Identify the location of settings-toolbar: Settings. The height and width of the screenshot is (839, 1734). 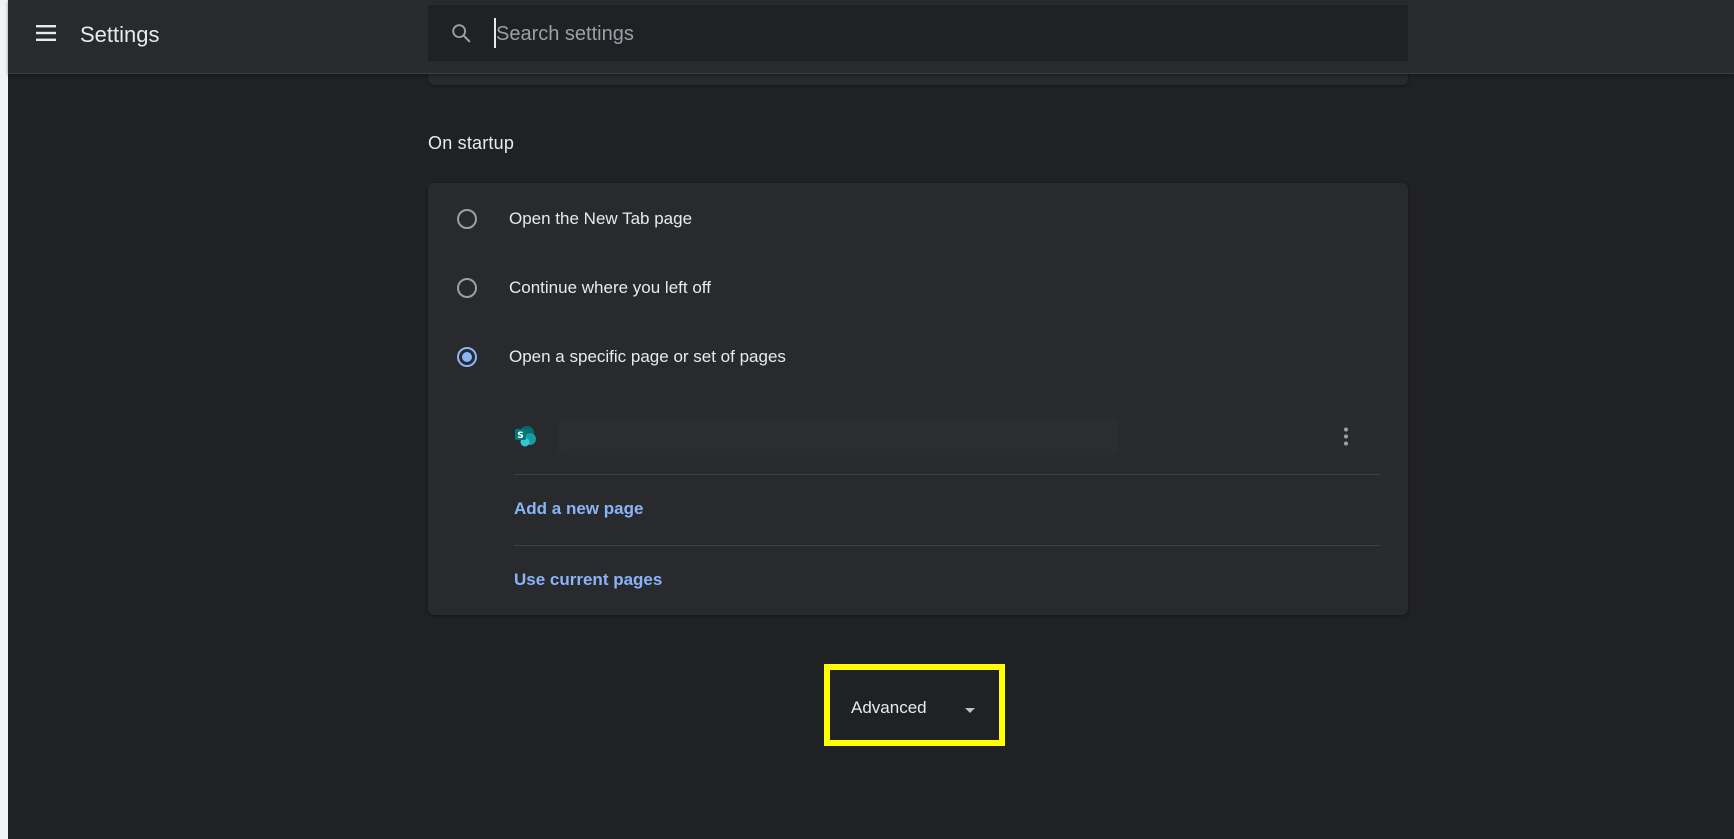
(871, 37).